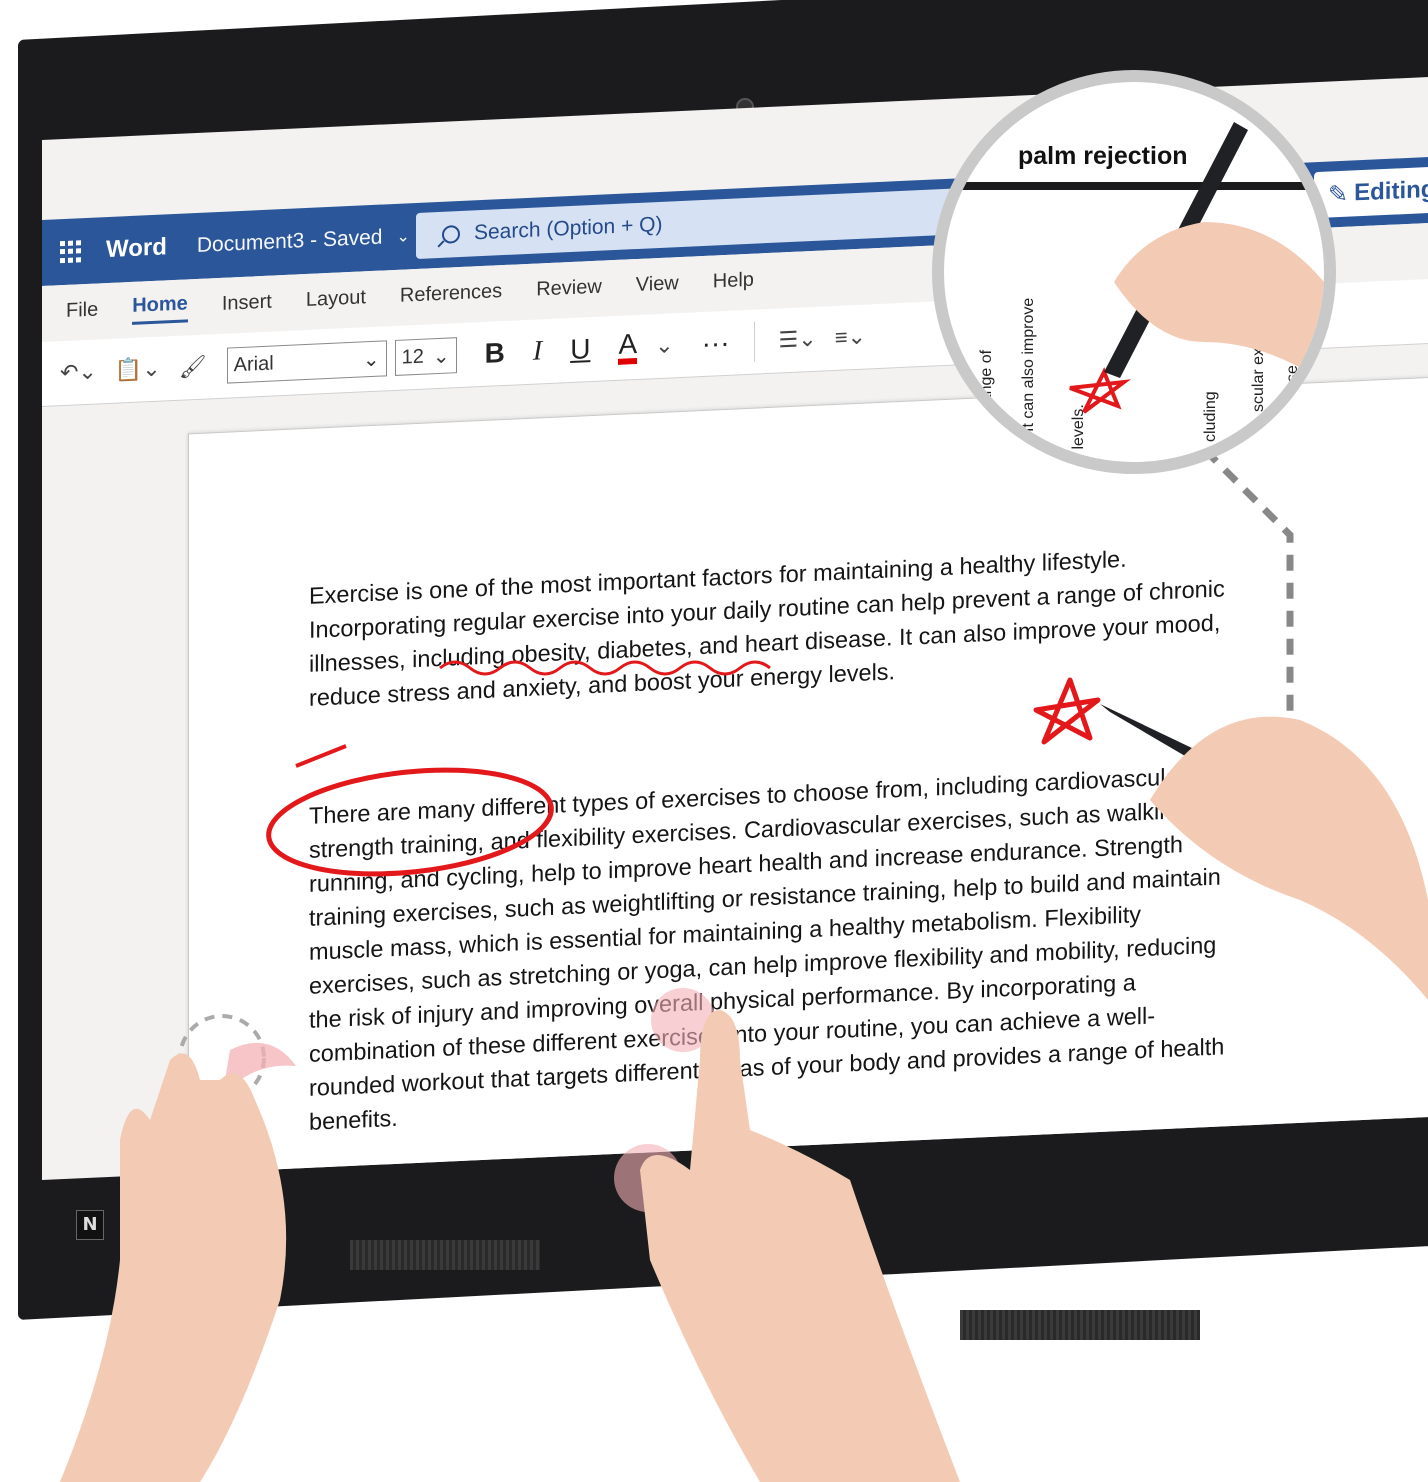 This screenshot has width=1428, height=1482. What do you see at coordinates (1219, 302) in the screenshot?
I see `zoom-hand` at bounding box center [1219, 302].